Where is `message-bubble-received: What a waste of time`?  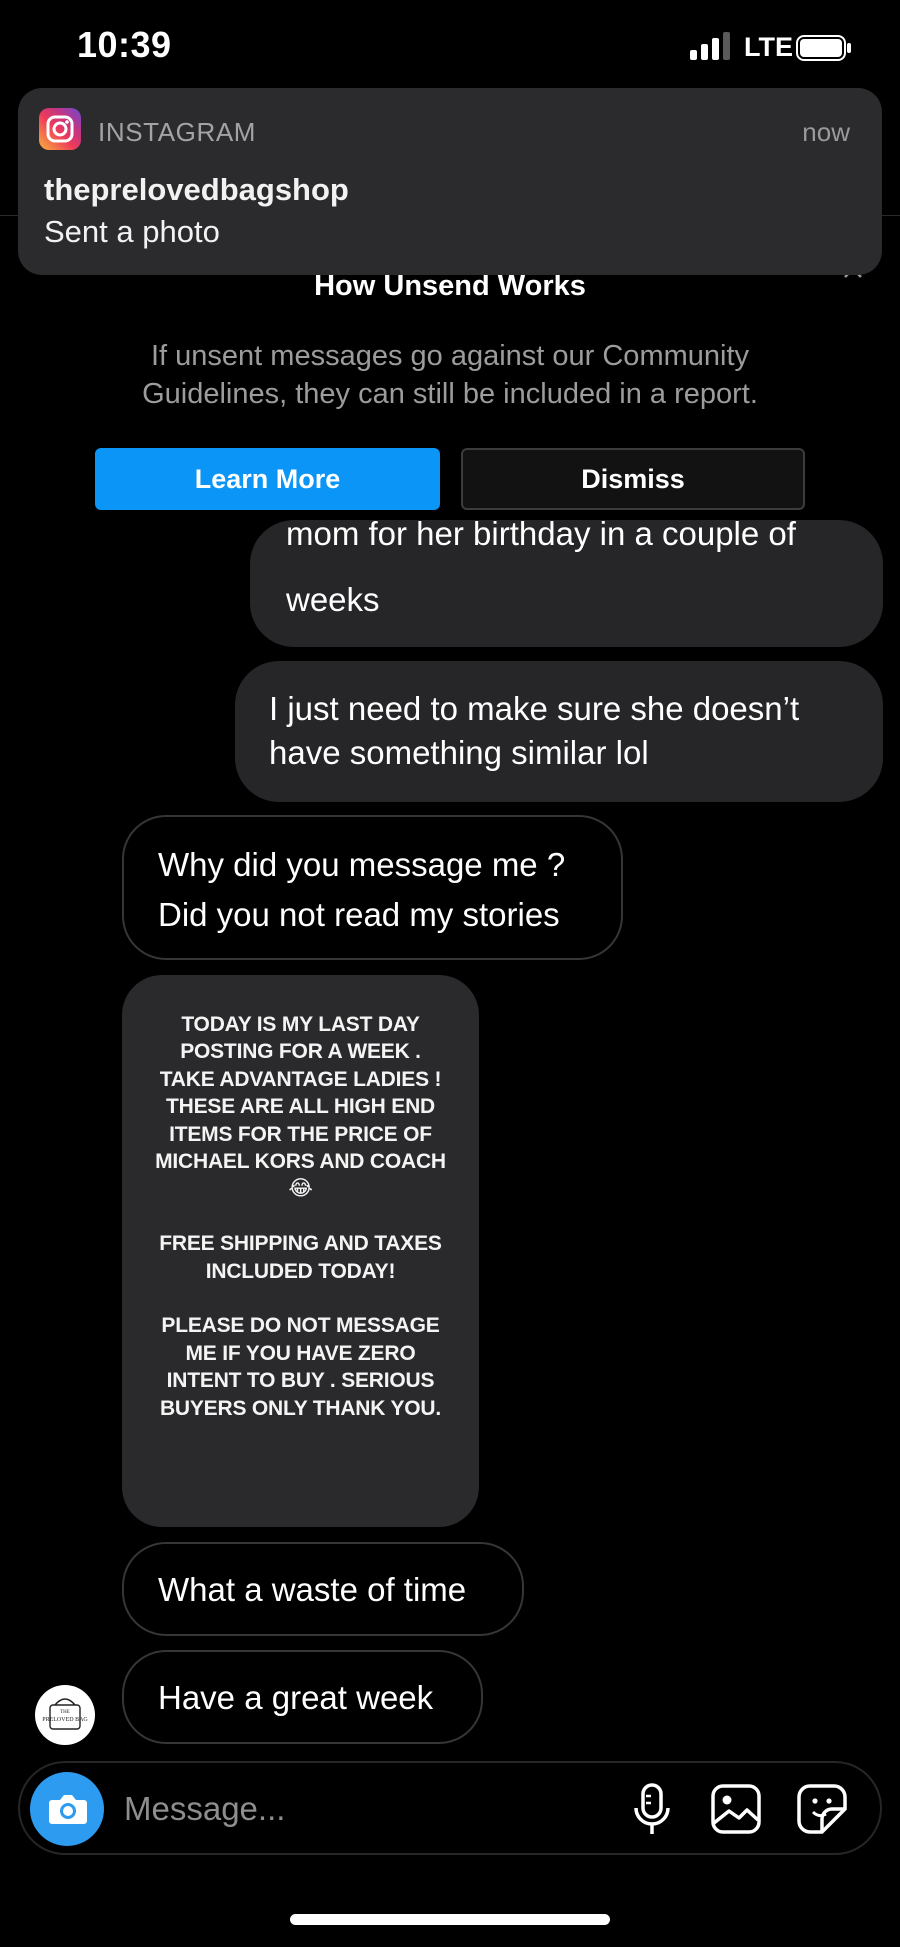
message-bubble-received: What a waste of time is located at coordinates (323, 1589).